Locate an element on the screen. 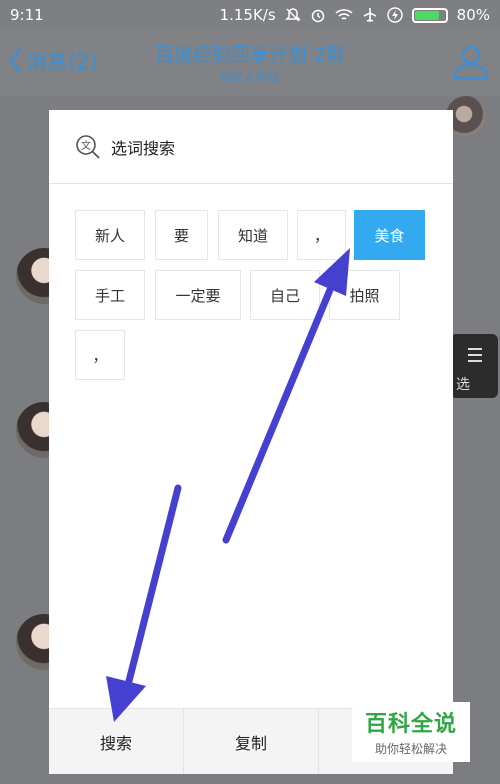  watermark-logo: 百科全说 助你轻松解决 is located at coordinates (411, 732).